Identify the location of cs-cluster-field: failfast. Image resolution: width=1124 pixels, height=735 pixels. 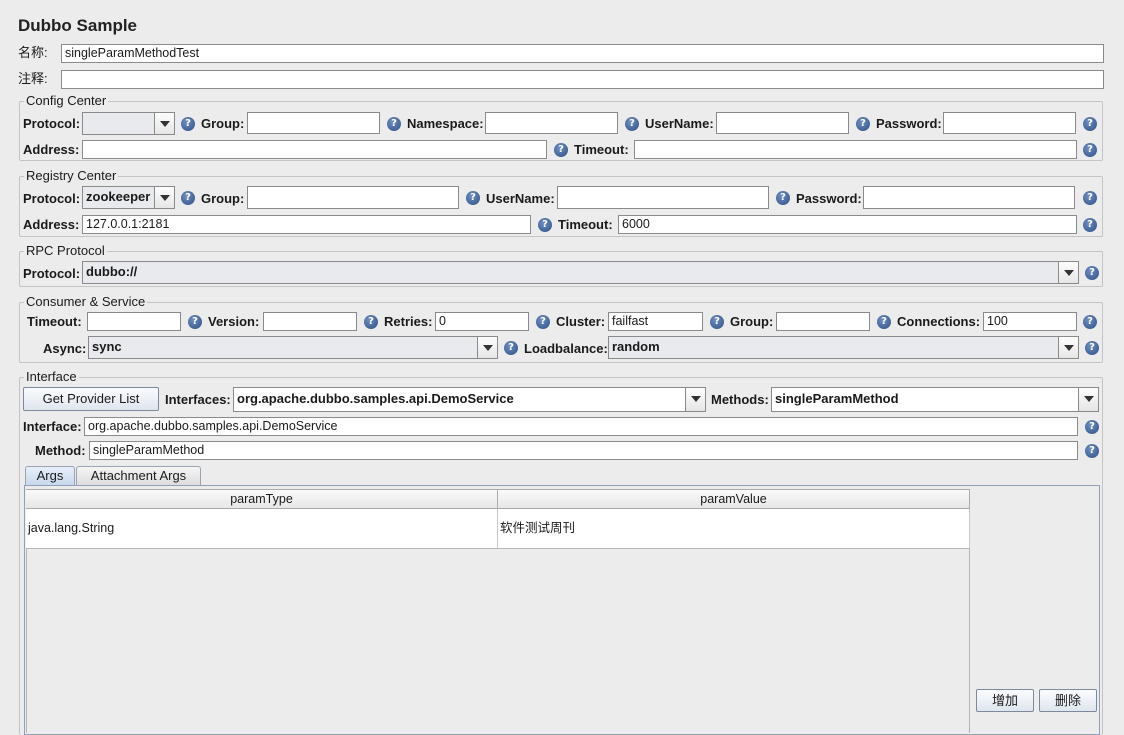
(655, 321).